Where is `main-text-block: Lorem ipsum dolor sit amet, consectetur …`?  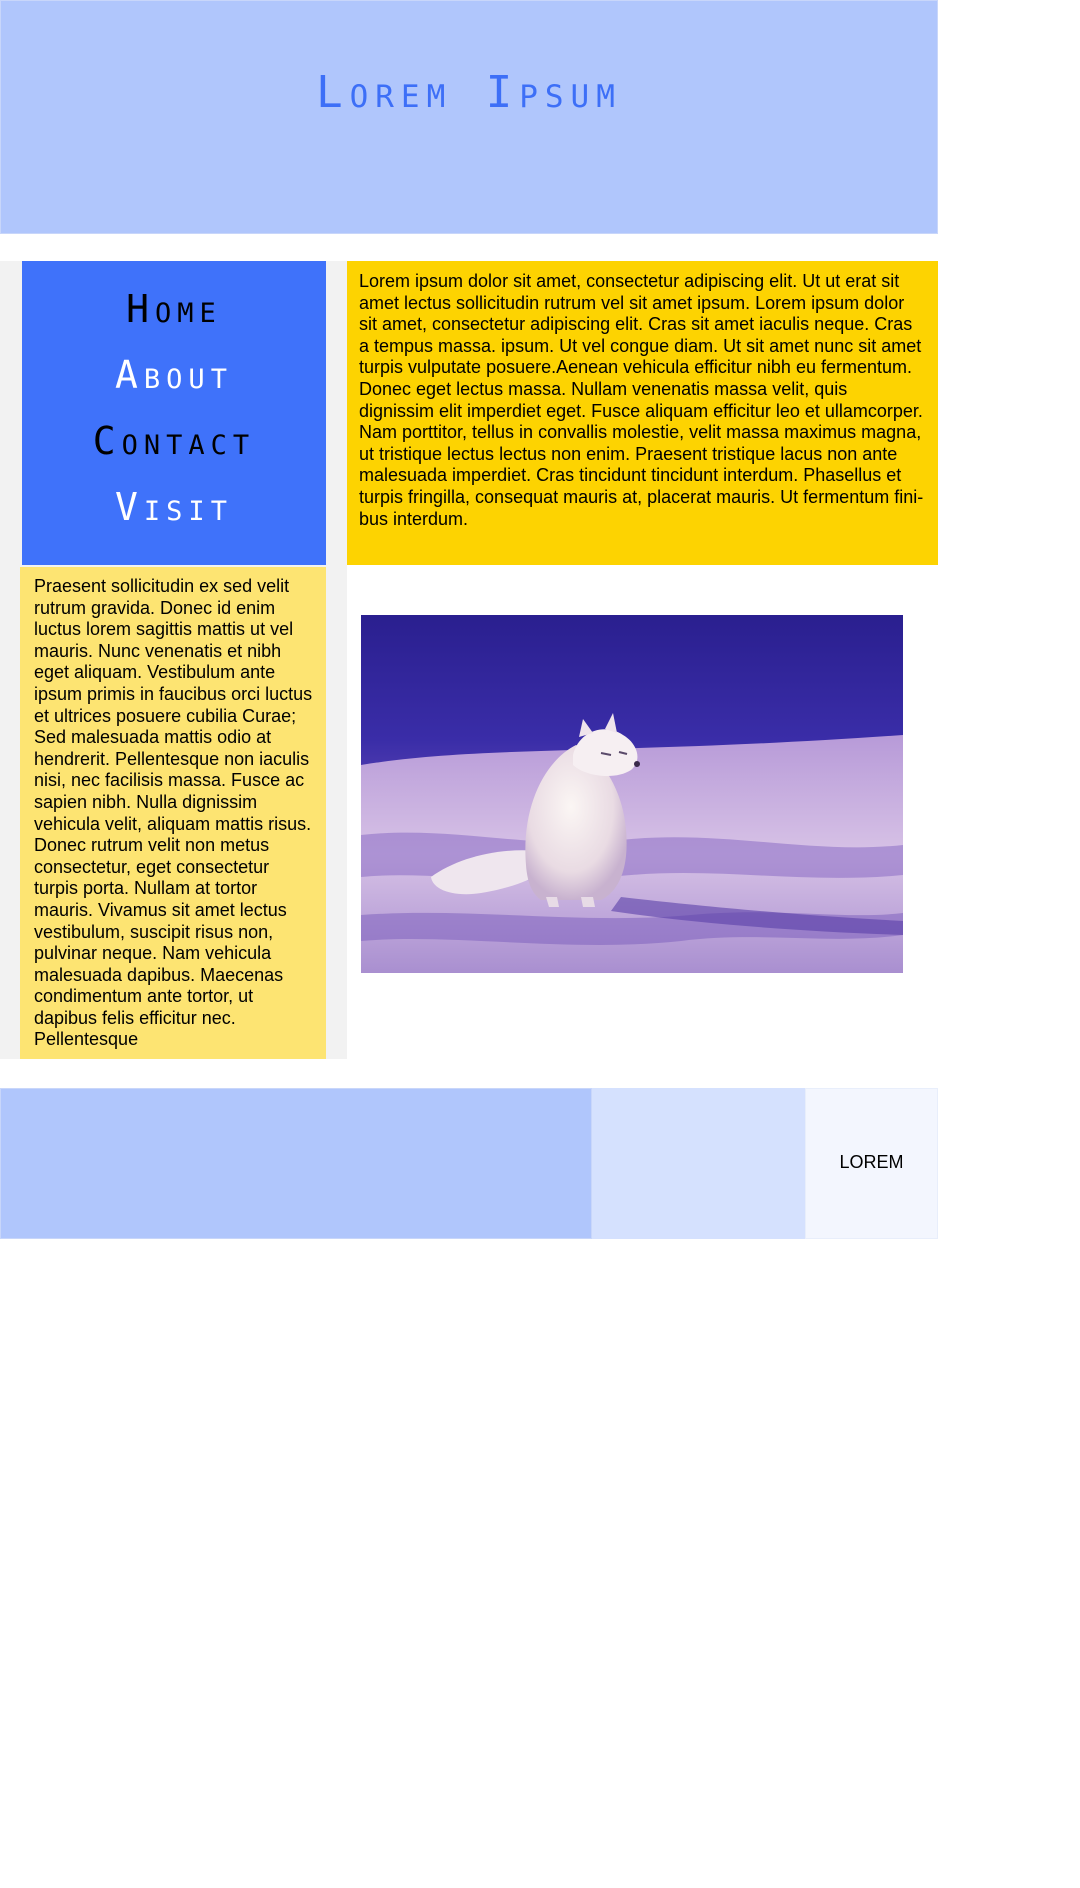
main-text-block: Lorem ipsum dolor sit amet, consectetur … is located at coordinates (642, 413).